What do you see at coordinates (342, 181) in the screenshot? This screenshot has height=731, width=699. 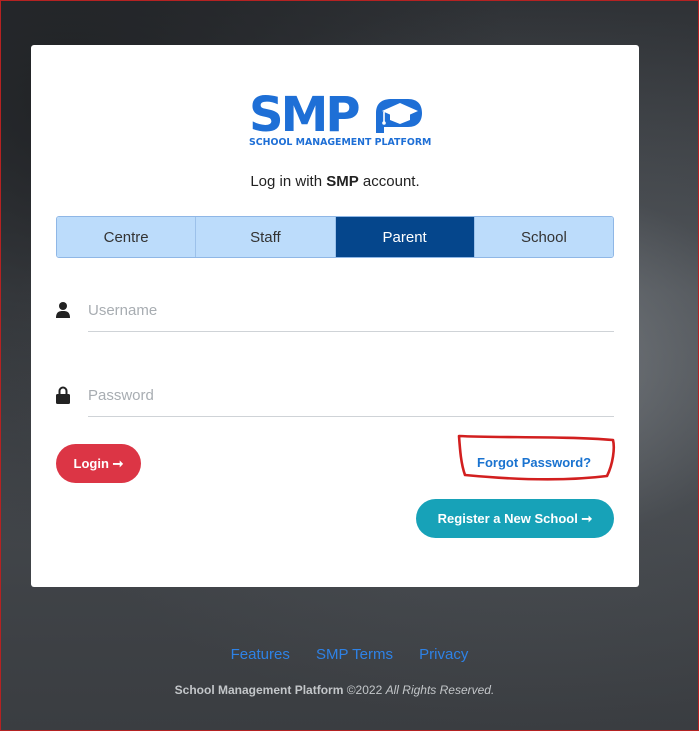 I see `tagline-brand: SMP` at bounding box center [342, 181].